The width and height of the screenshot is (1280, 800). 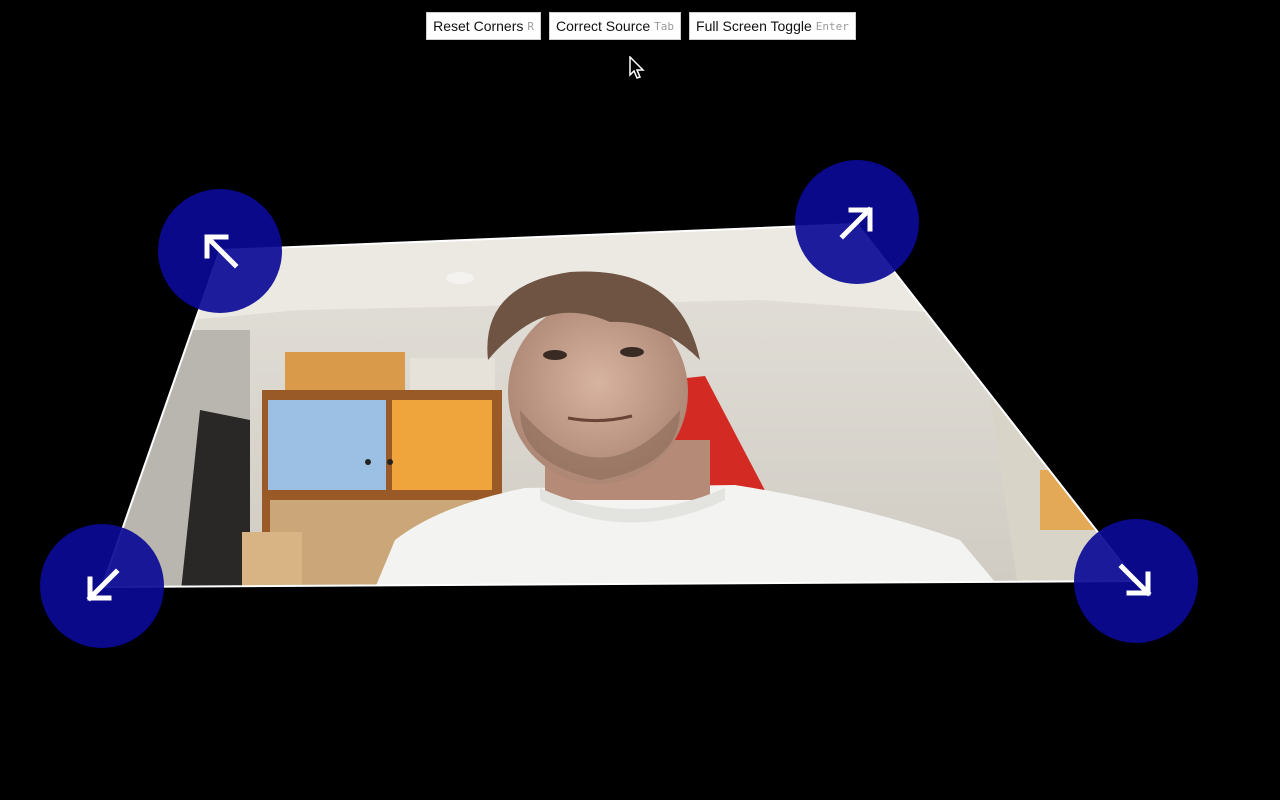 I want to click on corner-handle-bottom-right, so click(x=1136, y=581).